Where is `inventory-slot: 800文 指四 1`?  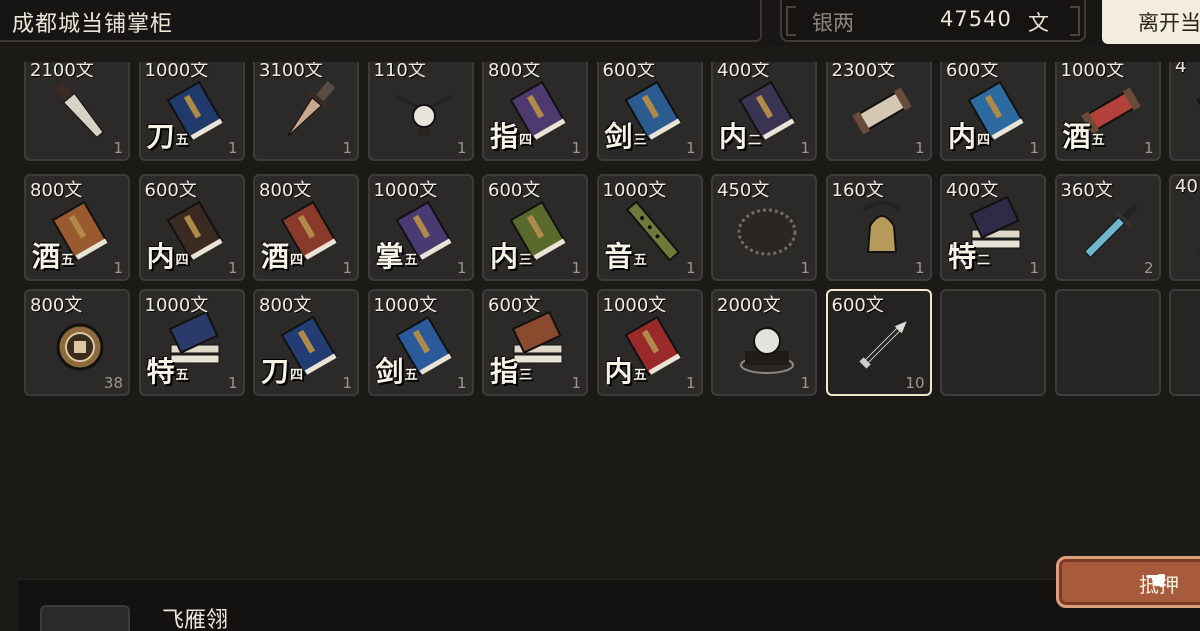
inventory-slot: 800文 指四 1 is located at coordinates (535, 111).